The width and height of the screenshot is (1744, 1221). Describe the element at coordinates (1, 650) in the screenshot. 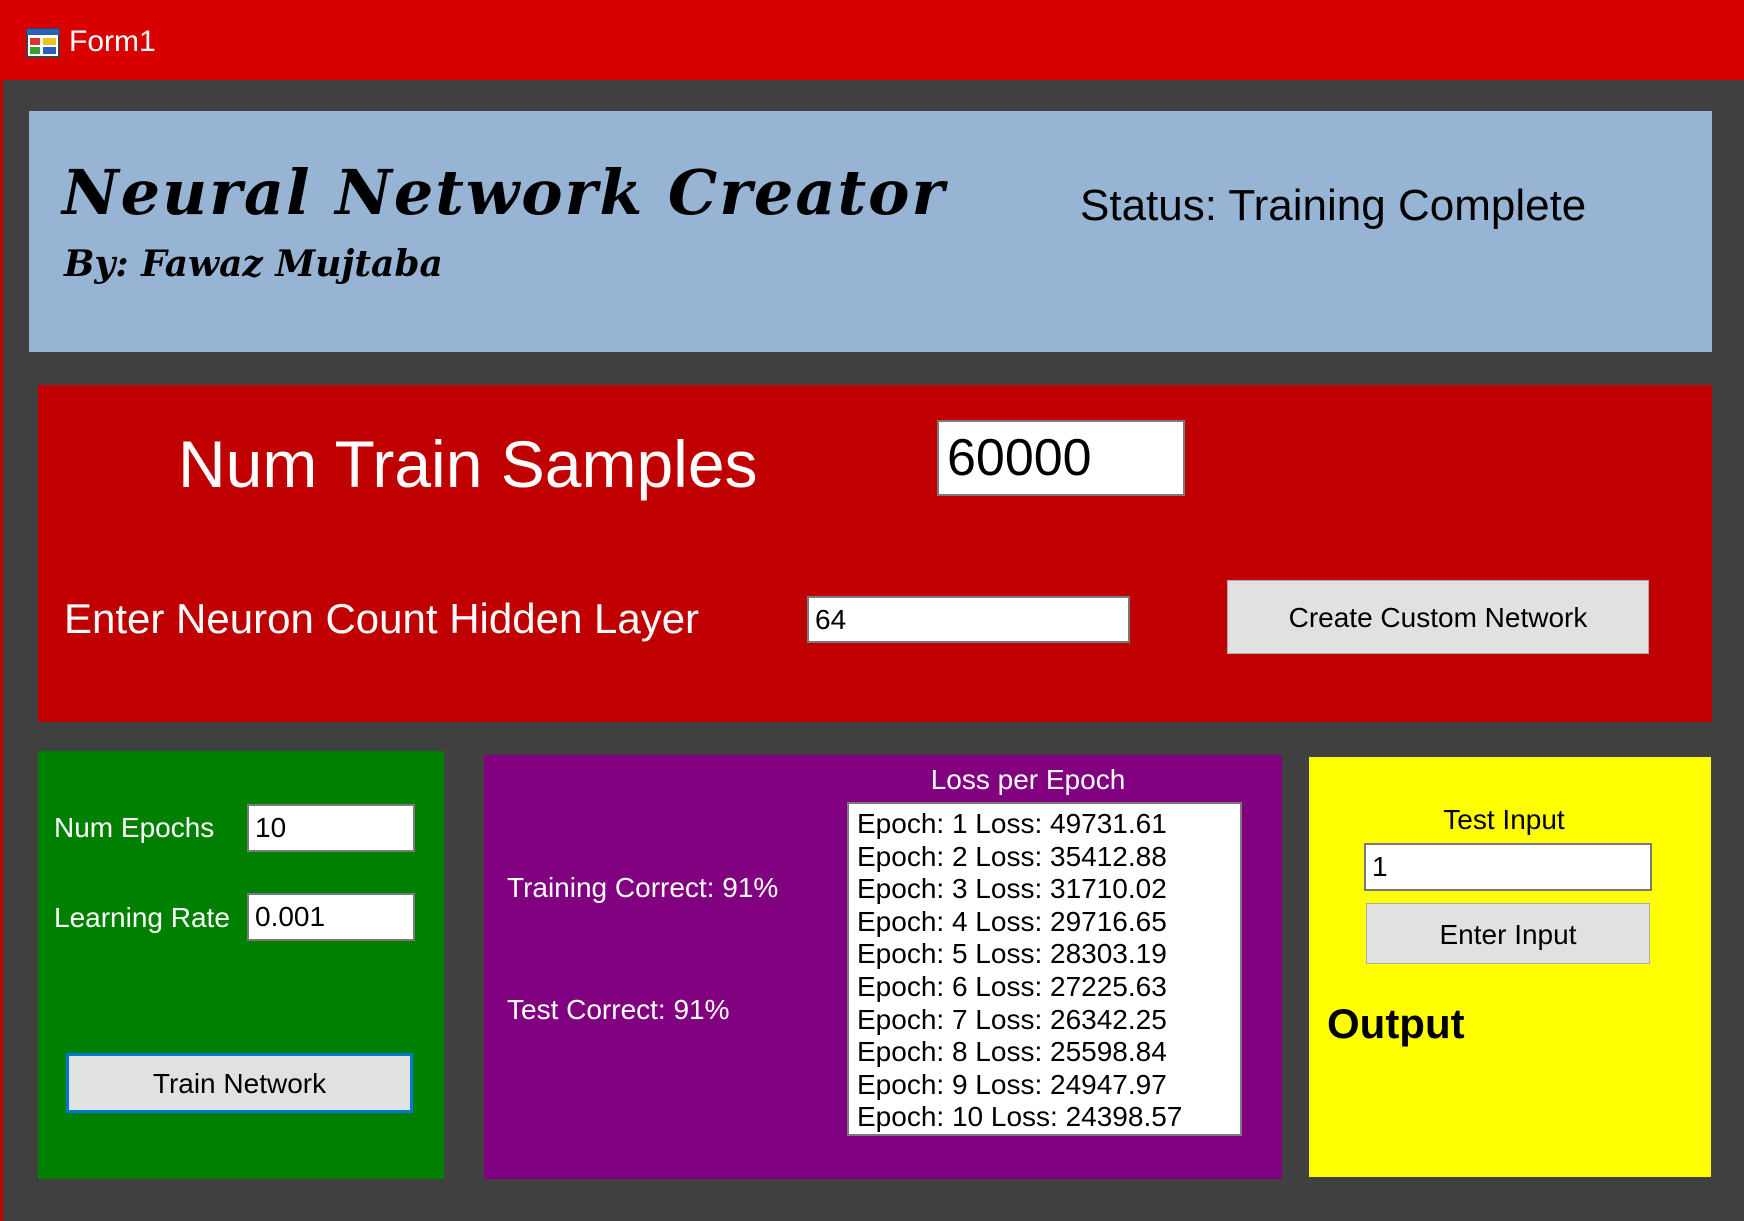

I see `window-border` at that location.